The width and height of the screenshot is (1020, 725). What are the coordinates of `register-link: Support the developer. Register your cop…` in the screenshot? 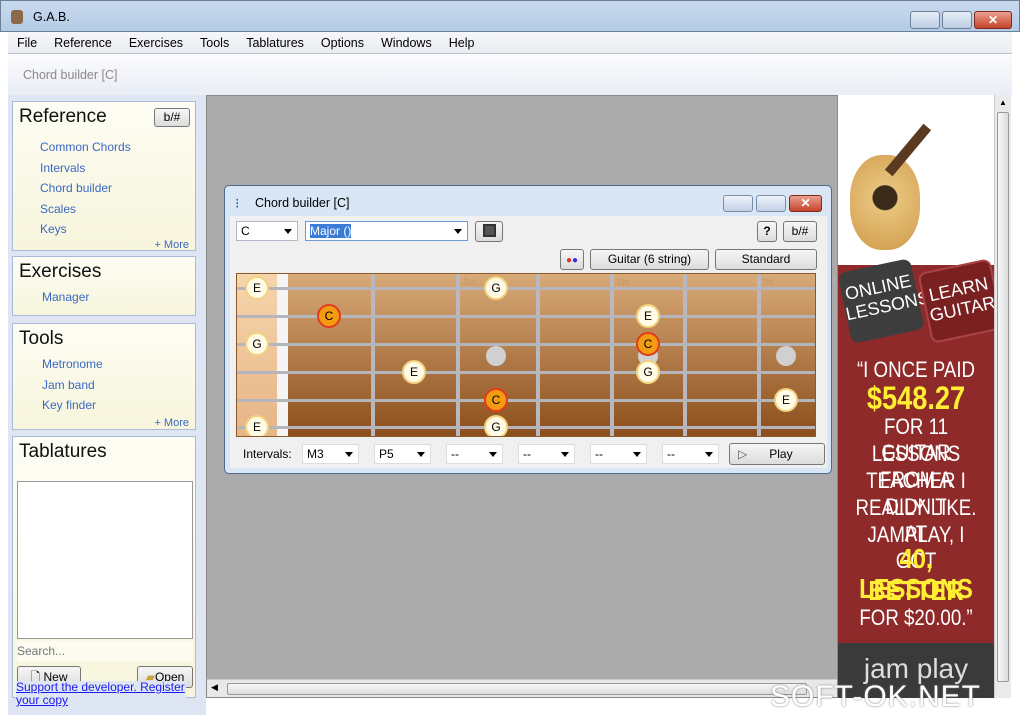 It's located at (101, 694).